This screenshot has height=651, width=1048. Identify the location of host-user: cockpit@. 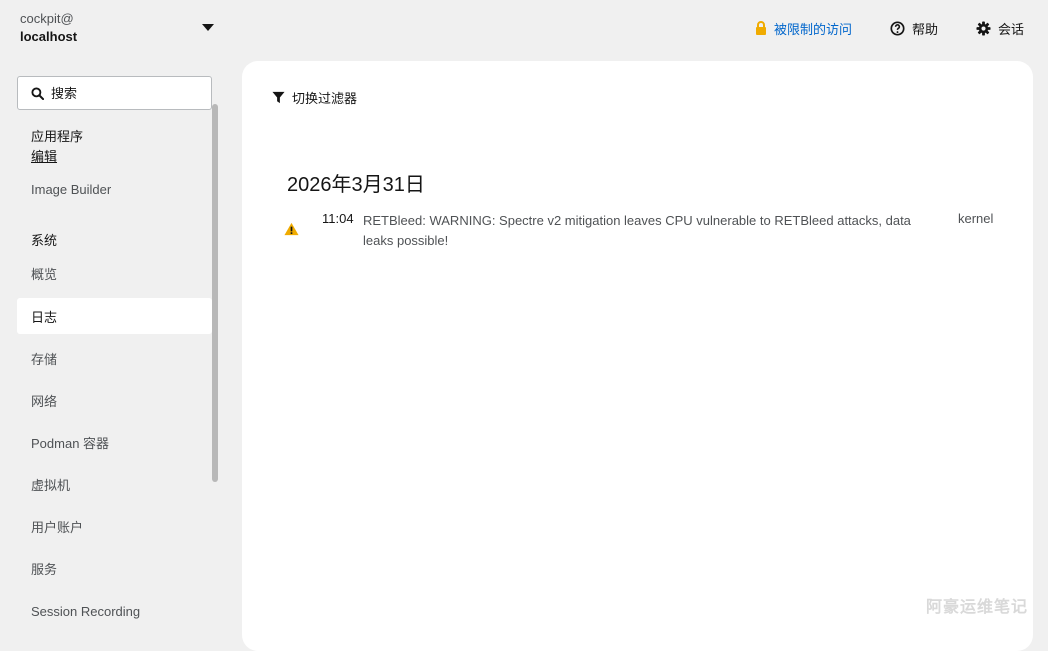
(120, 18).